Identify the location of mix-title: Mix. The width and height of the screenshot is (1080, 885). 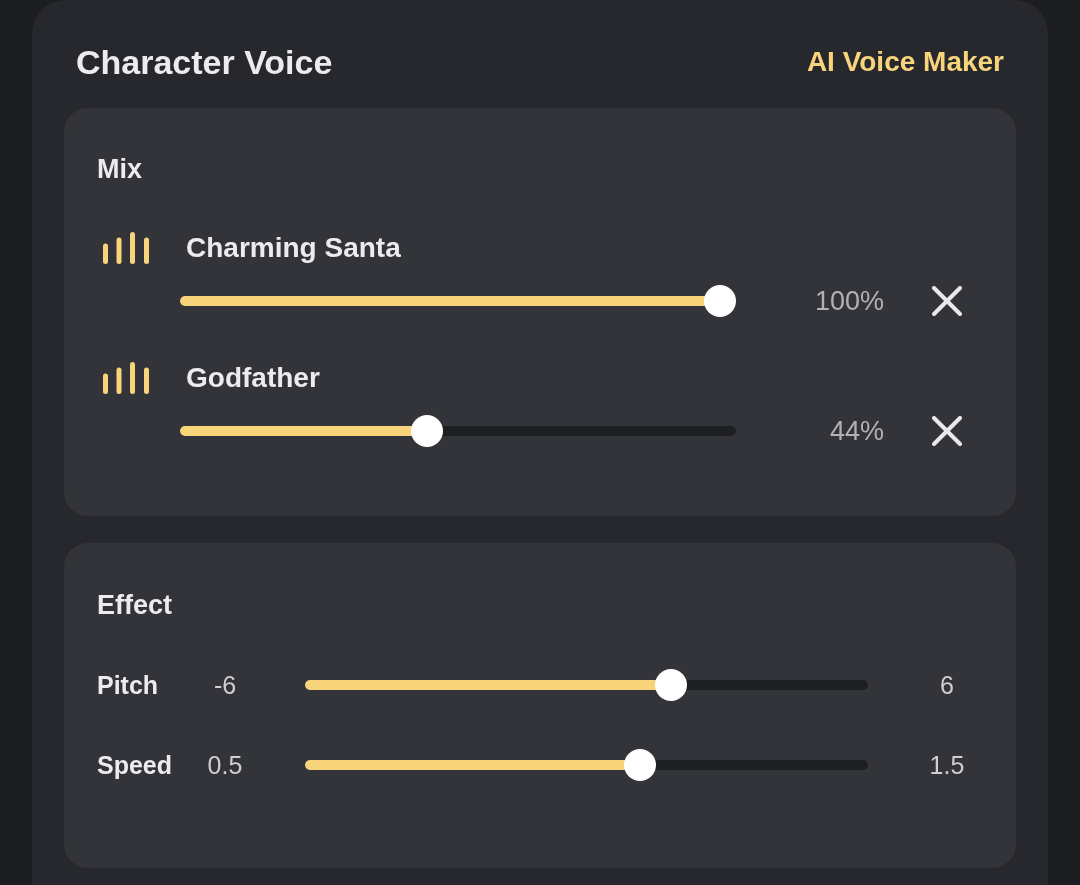
(119, 169).